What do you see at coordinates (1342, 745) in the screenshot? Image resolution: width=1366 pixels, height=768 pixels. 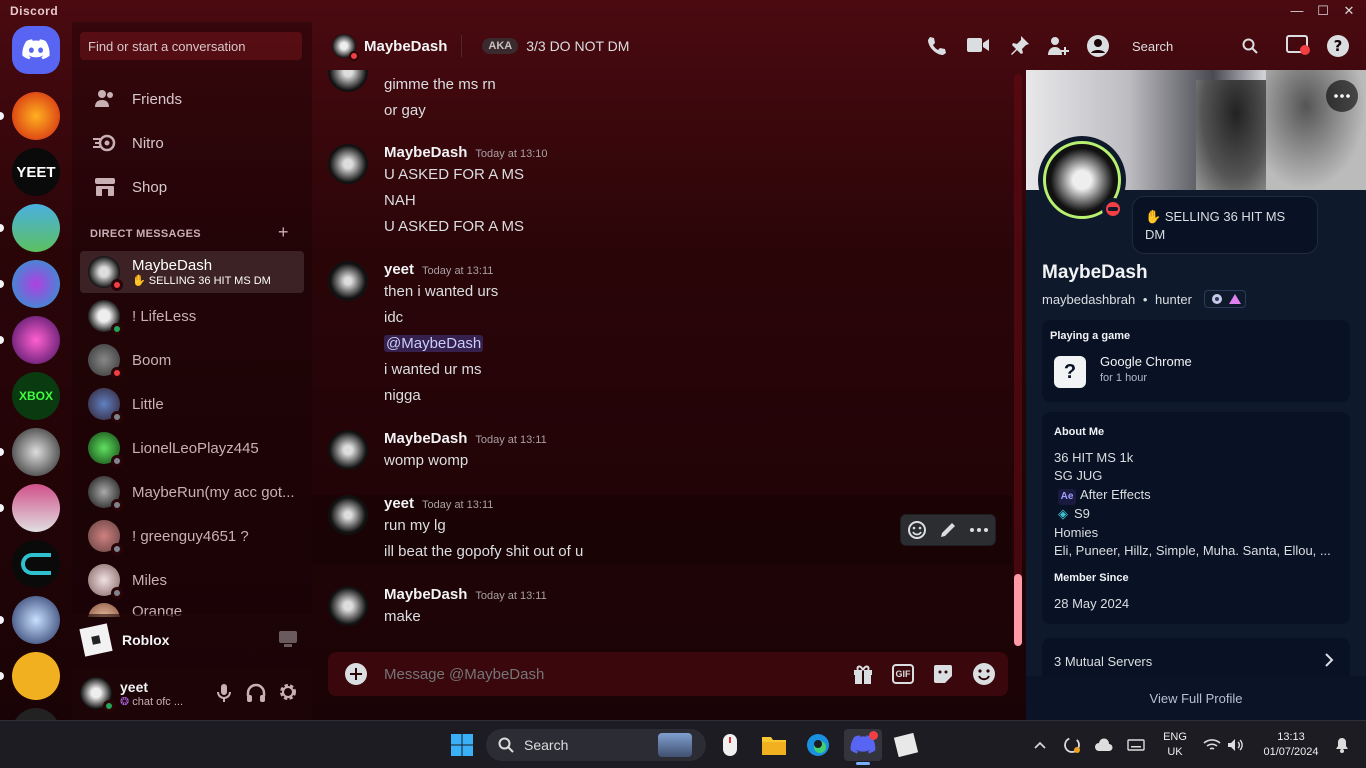 I see `notification-bell-icon` at bounding box center [1342, 745].